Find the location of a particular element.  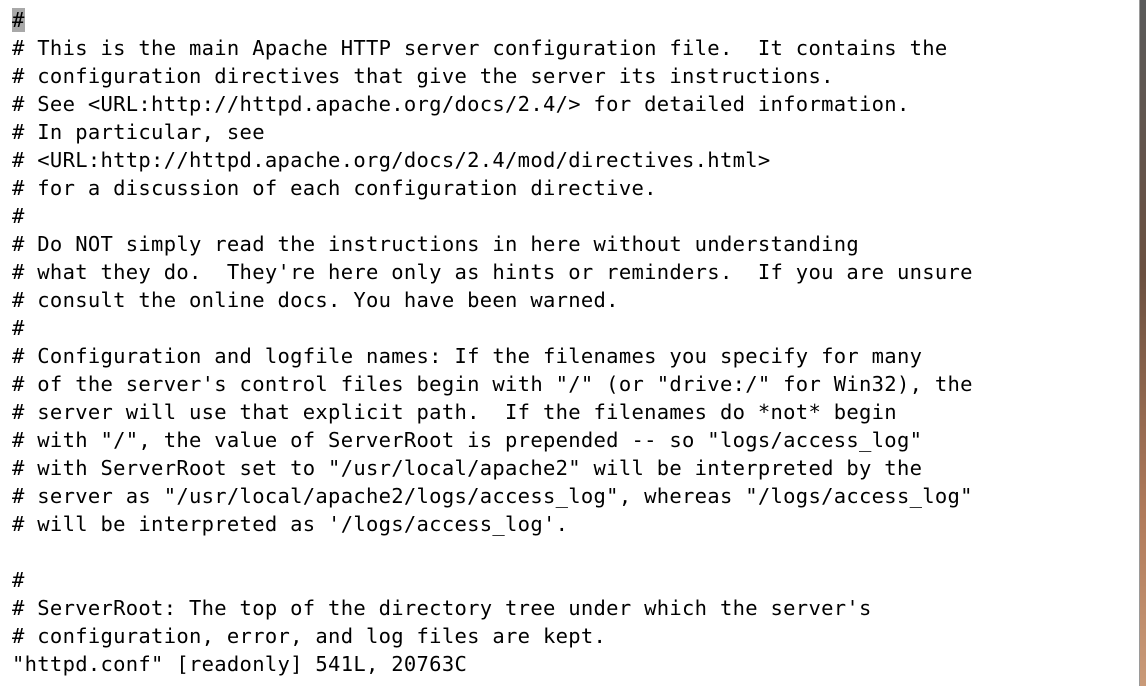

text-cursor: # is located at coordinates (18, 20).